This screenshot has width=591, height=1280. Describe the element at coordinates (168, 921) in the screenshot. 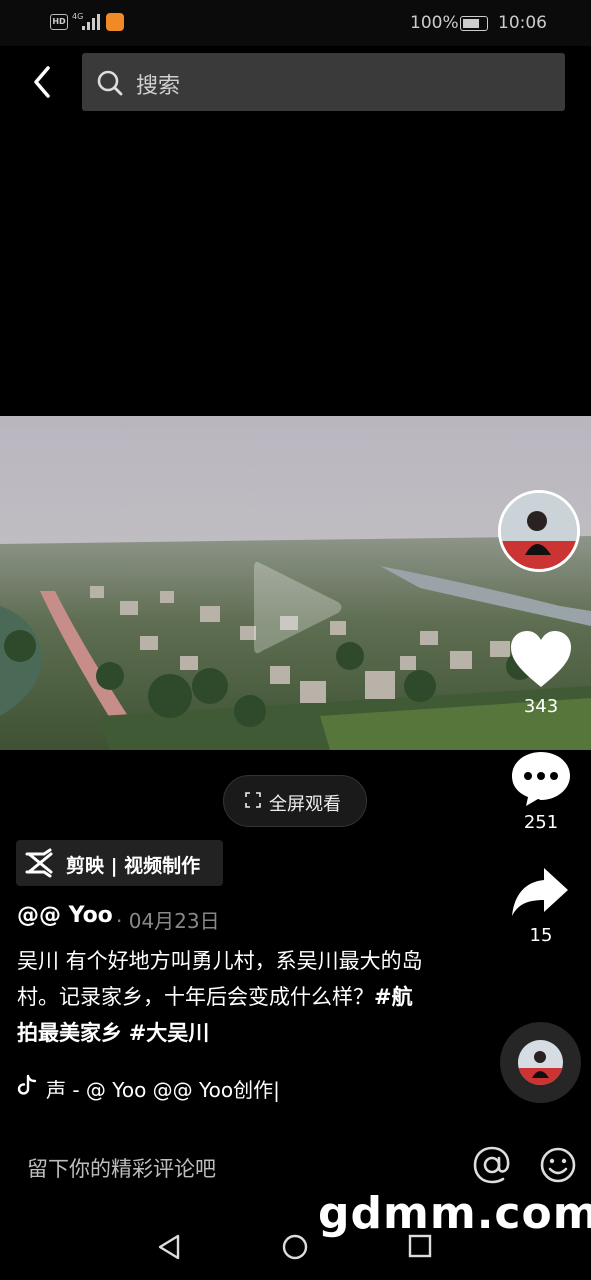

I see `post-date: · 04月23日` at that location.